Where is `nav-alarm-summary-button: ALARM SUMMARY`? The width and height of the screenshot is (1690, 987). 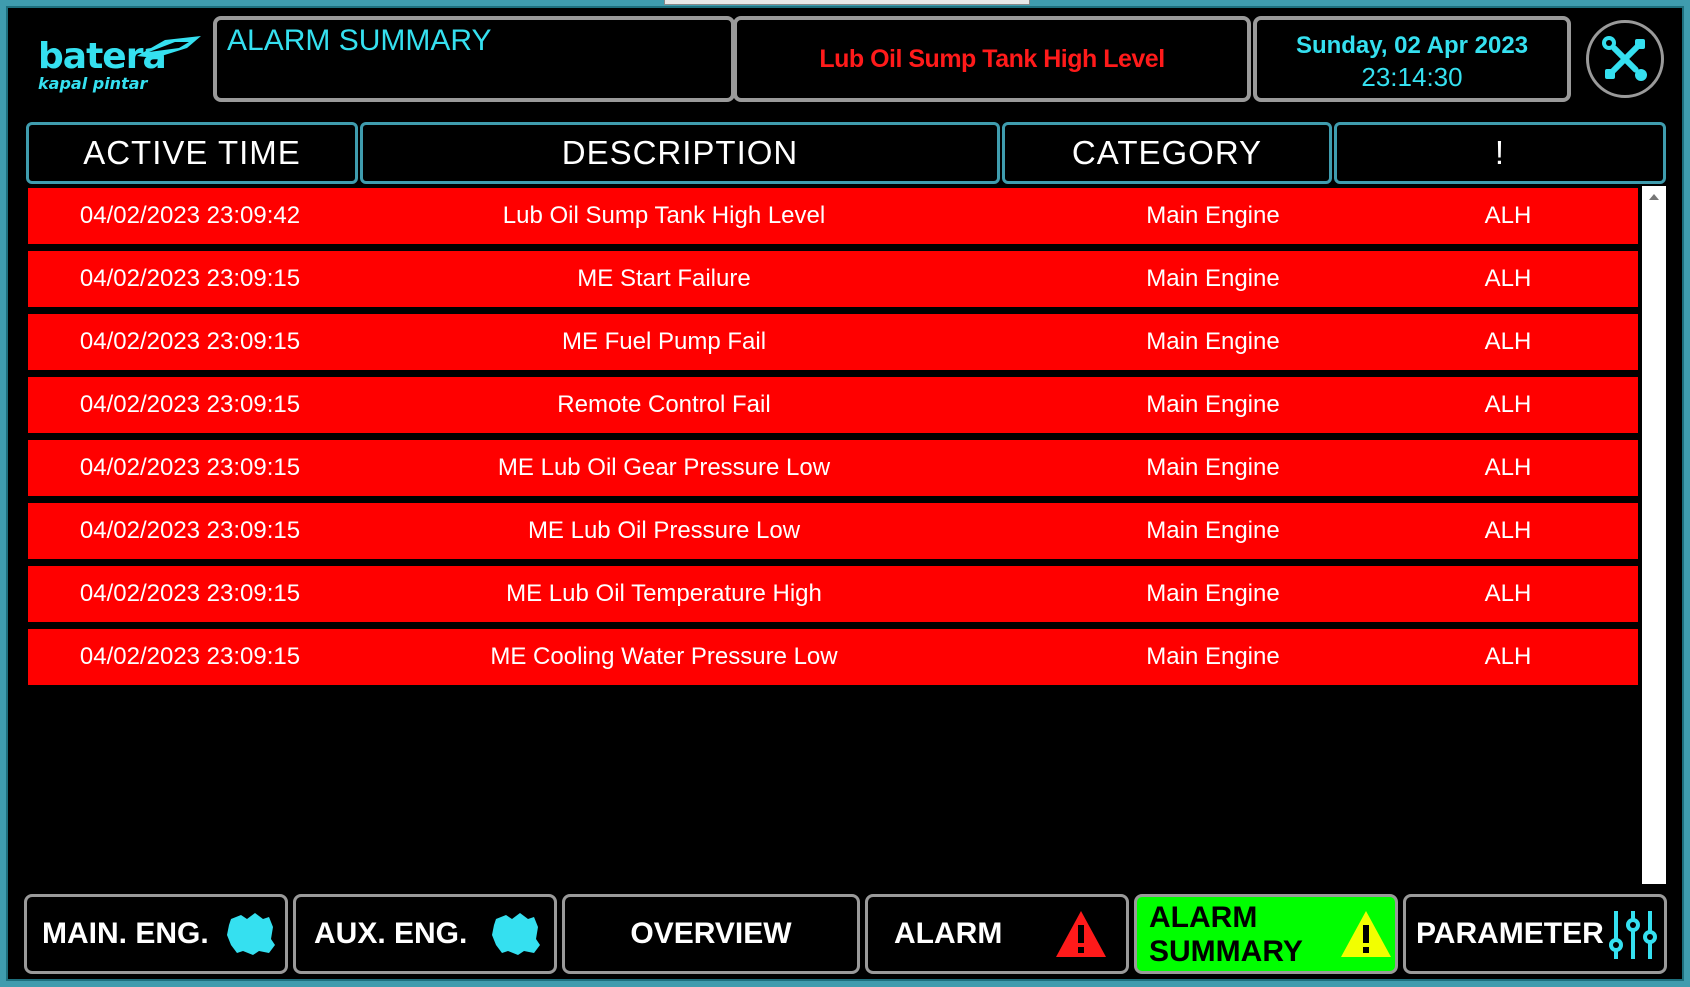 nav-alarm-summary-button: ALARM SUMMARY is located at coordinates (1266, 934).